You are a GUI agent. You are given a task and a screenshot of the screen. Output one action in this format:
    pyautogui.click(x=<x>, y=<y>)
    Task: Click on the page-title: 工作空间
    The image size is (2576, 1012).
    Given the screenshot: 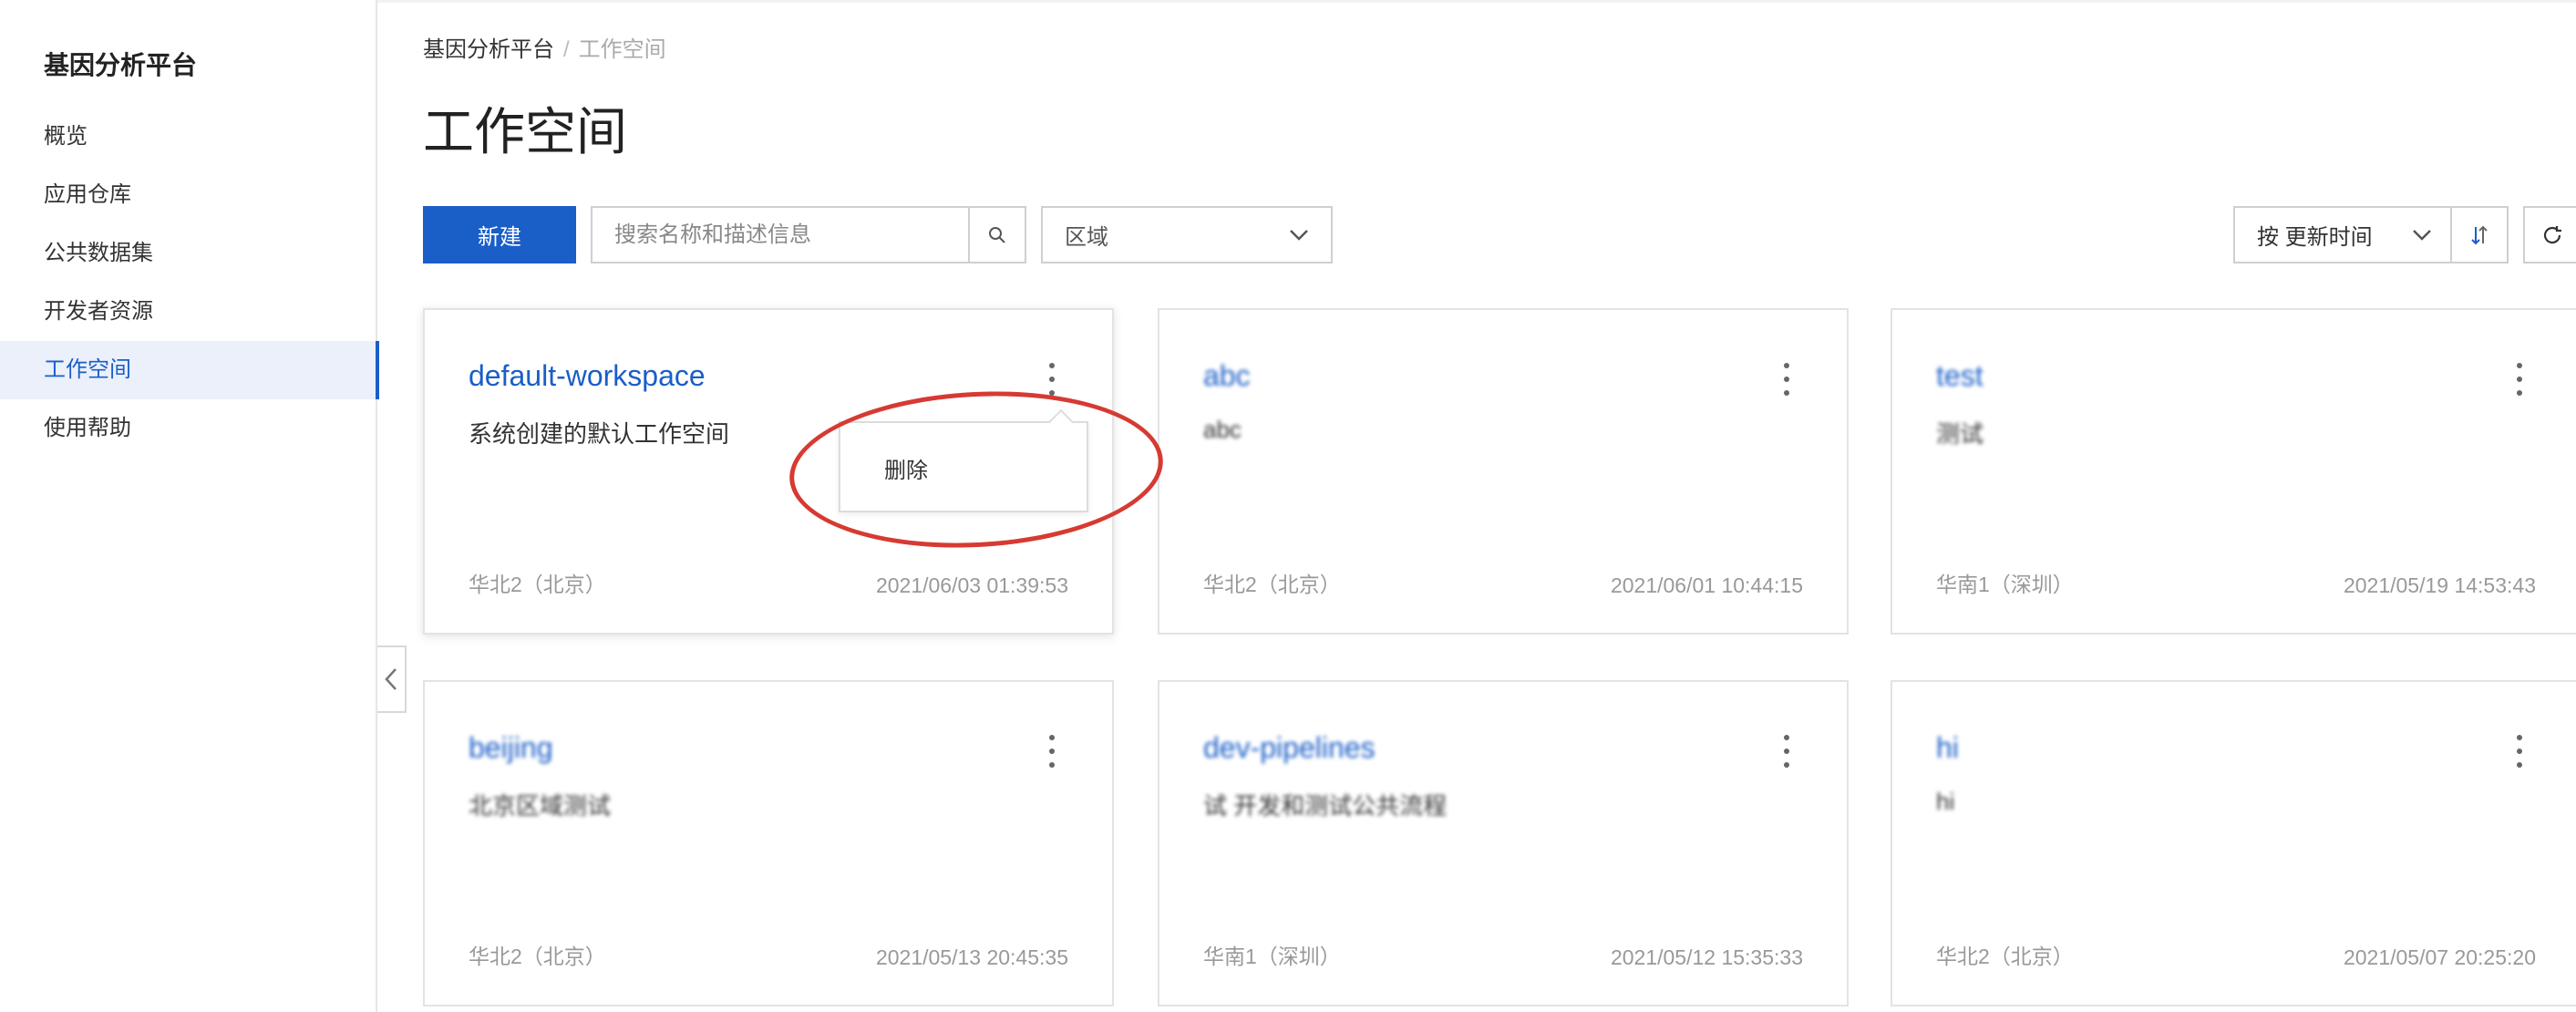 What is the action you would take?
    pyautogui.click(x=525, y=132)
    